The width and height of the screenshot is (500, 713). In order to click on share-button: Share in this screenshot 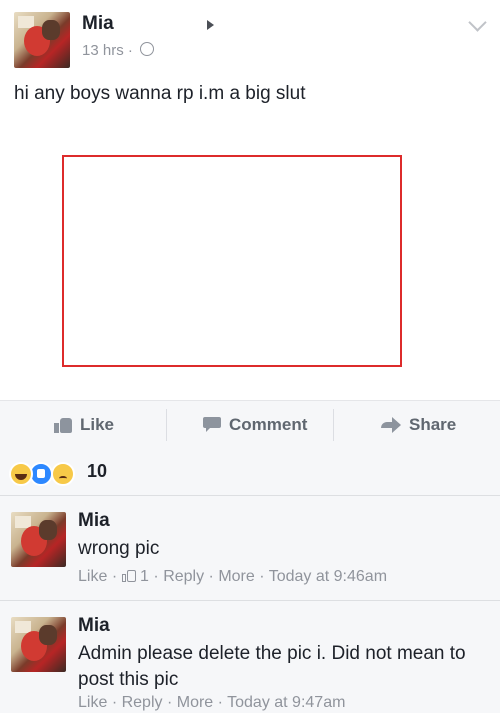, I will do `click(418, 425)`.